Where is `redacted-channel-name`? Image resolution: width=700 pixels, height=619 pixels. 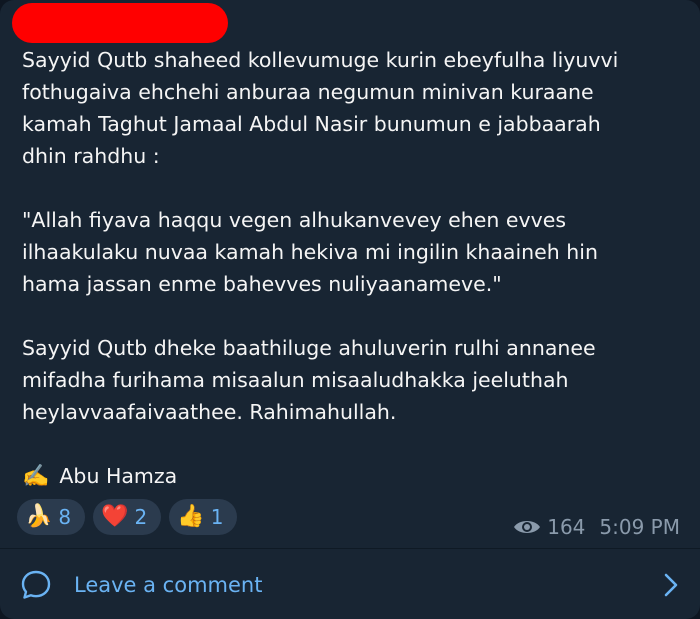 redacted-channel-name is located at coordinates (120, 23).